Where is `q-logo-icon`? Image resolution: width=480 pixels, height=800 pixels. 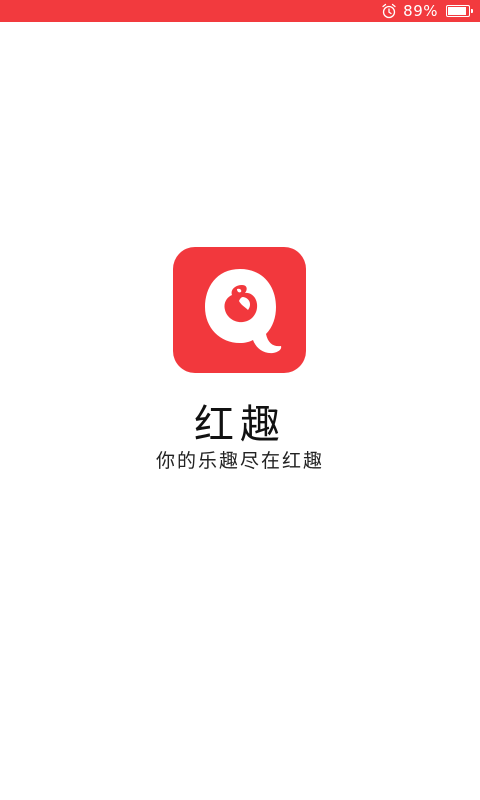 q-logo-icon is located at coordinates (239, 310).